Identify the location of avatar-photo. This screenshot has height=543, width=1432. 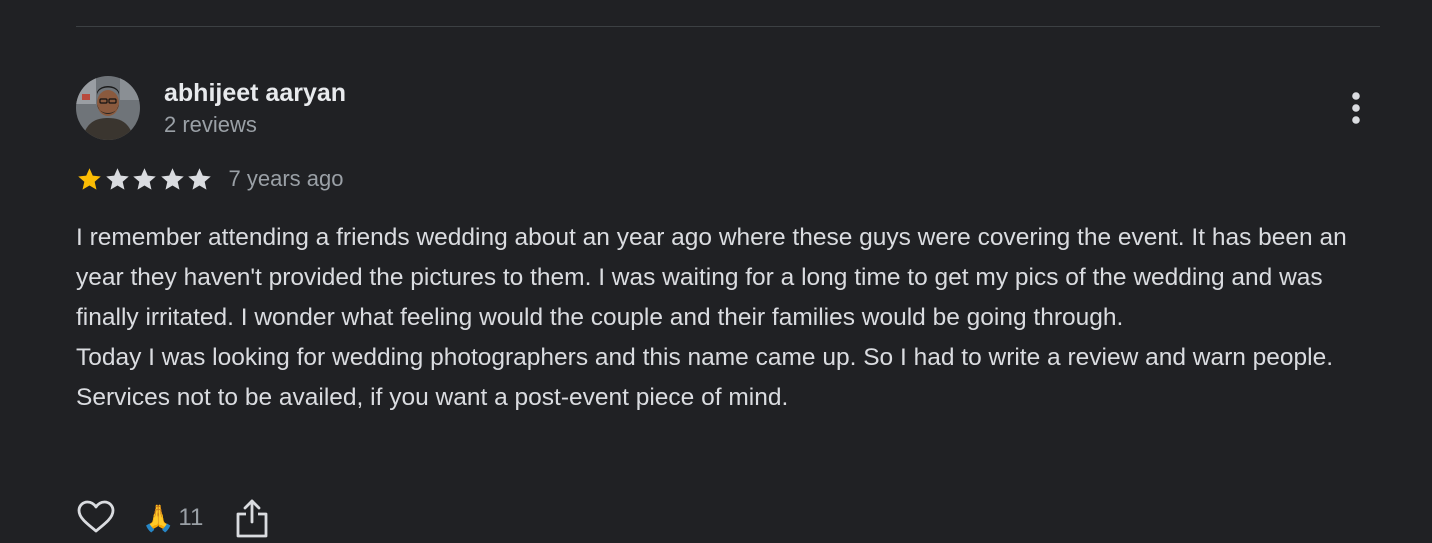
(108, 108).